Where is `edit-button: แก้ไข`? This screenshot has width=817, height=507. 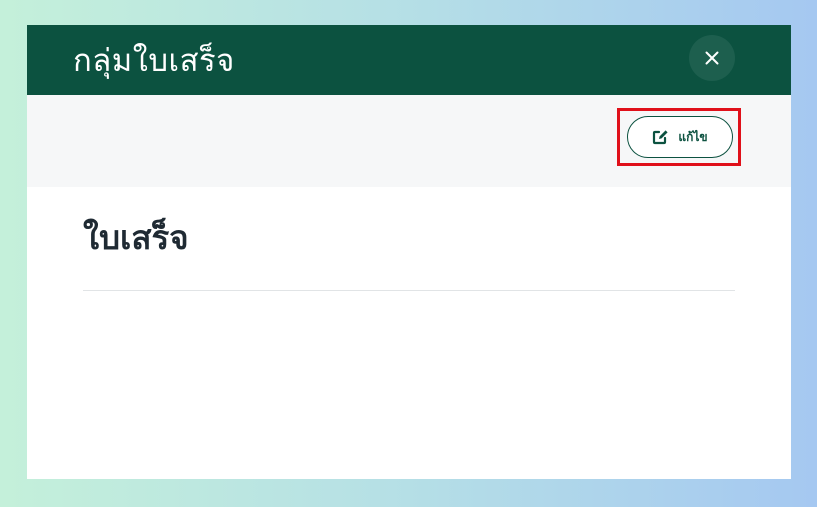
edit-button: แก้ไข is located at coordinates (680, 137).